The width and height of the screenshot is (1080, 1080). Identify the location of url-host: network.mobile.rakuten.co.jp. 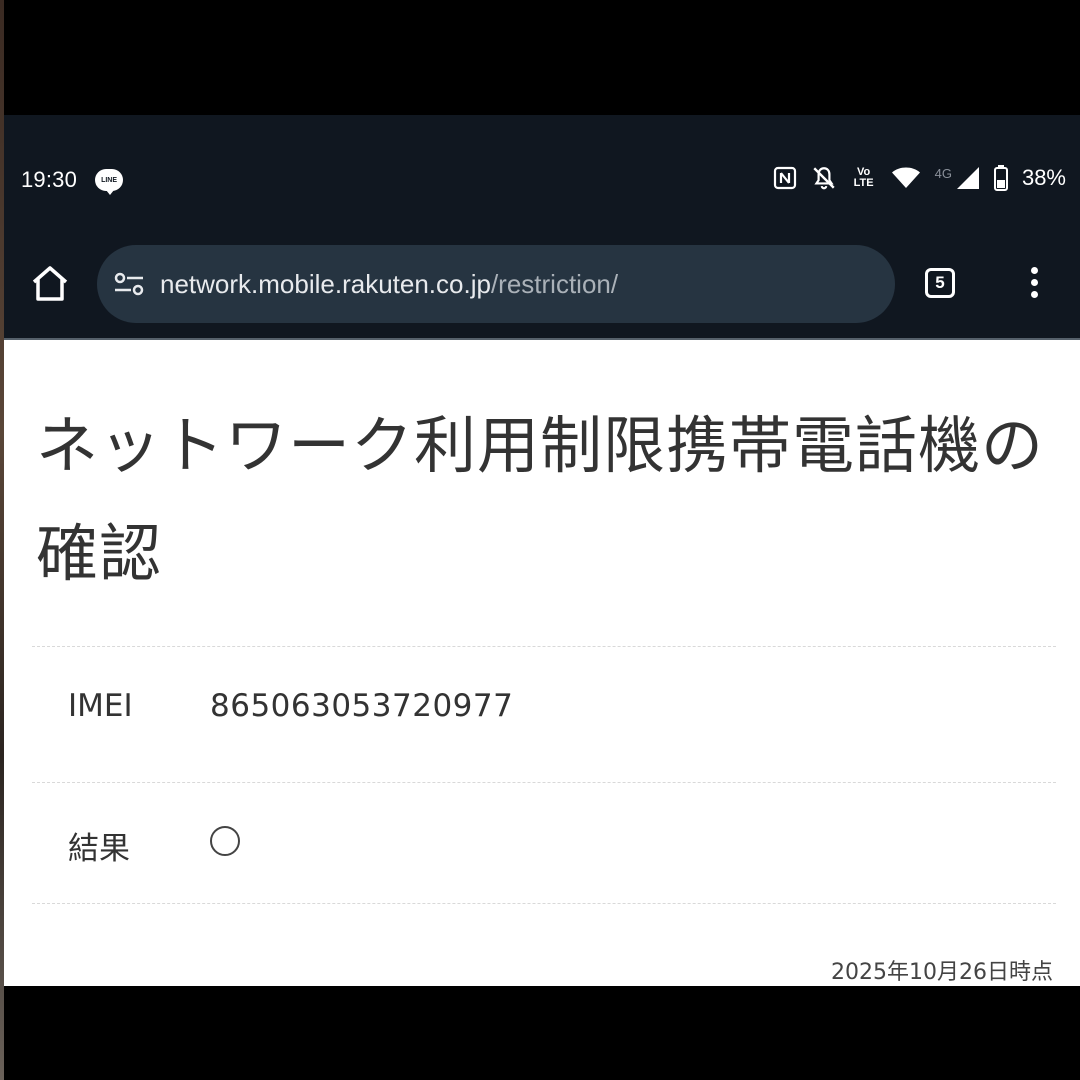
(325, 284).